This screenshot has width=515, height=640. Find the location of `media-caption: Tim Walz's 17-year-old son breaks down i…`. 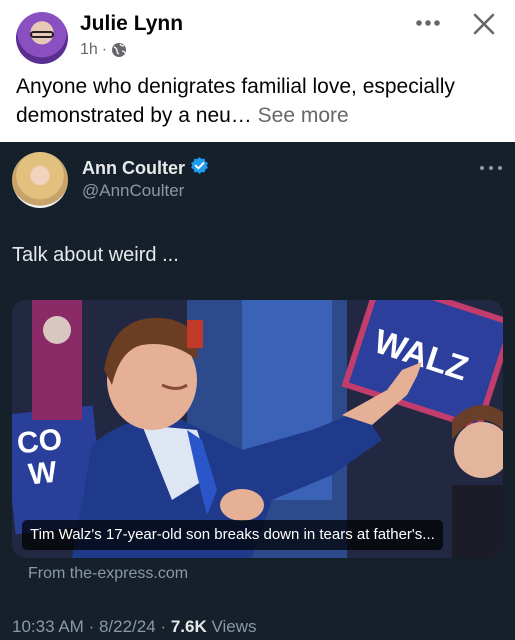

media-caption: Tim Walz's 17-year-old son breaks down i… is located at coordinates (232, 535).